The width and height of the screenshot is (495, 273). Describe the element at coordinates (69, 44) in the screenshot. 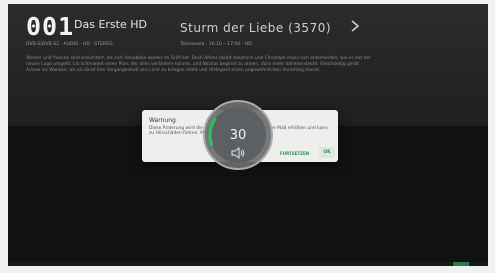

I see `channel-meta: DVB-S/DVB-S2 · AUDIO · HD · STEREO` at that location.